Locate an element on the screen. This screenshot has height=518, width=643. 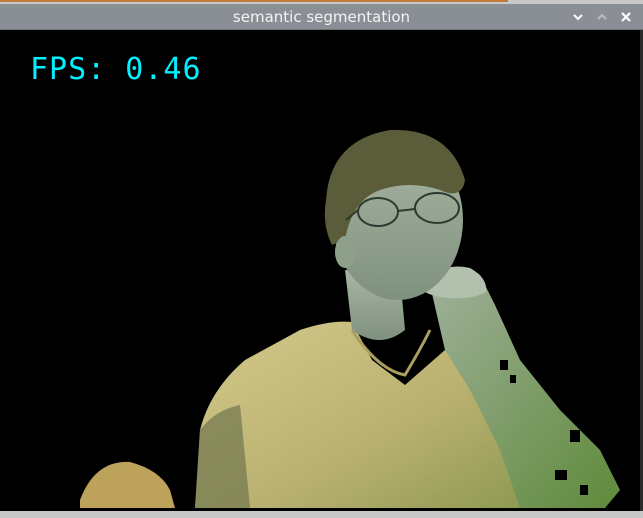
close-button is located at coordinates (626, 17).